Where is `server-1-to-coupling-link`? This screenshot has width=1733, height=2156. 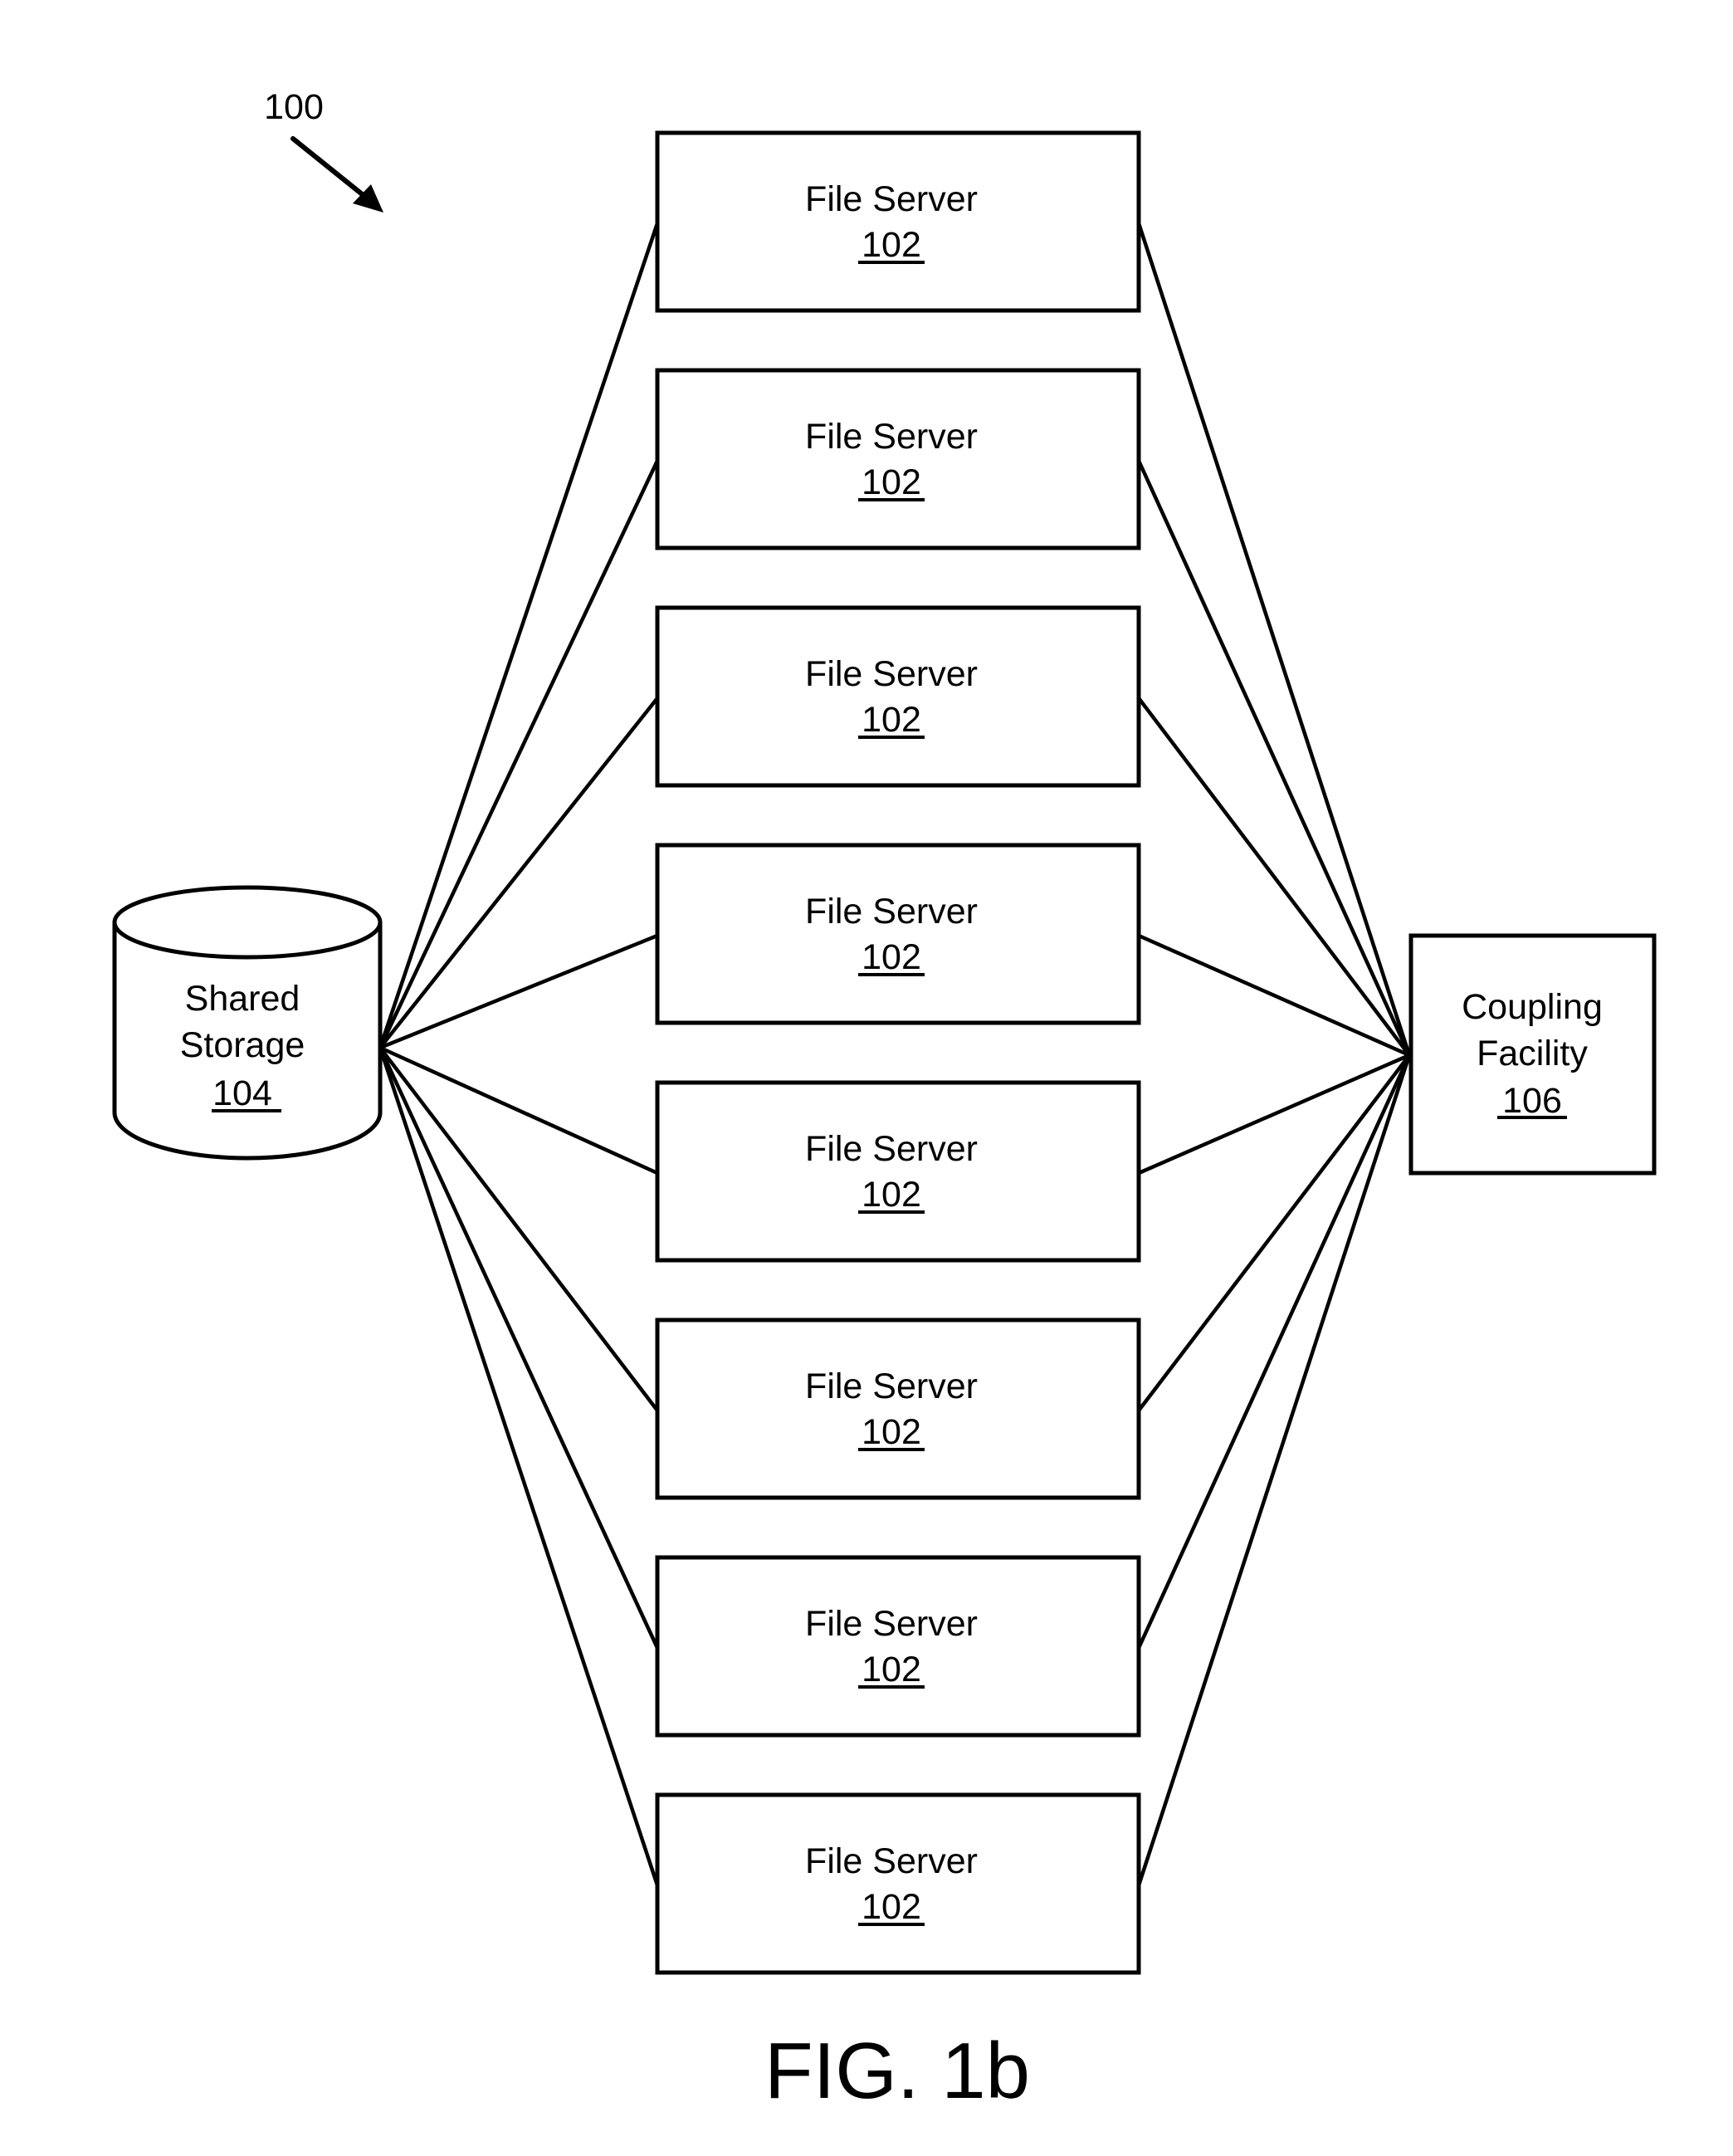 server-1-to-coupling-link is located at coordinates (1274, 639).